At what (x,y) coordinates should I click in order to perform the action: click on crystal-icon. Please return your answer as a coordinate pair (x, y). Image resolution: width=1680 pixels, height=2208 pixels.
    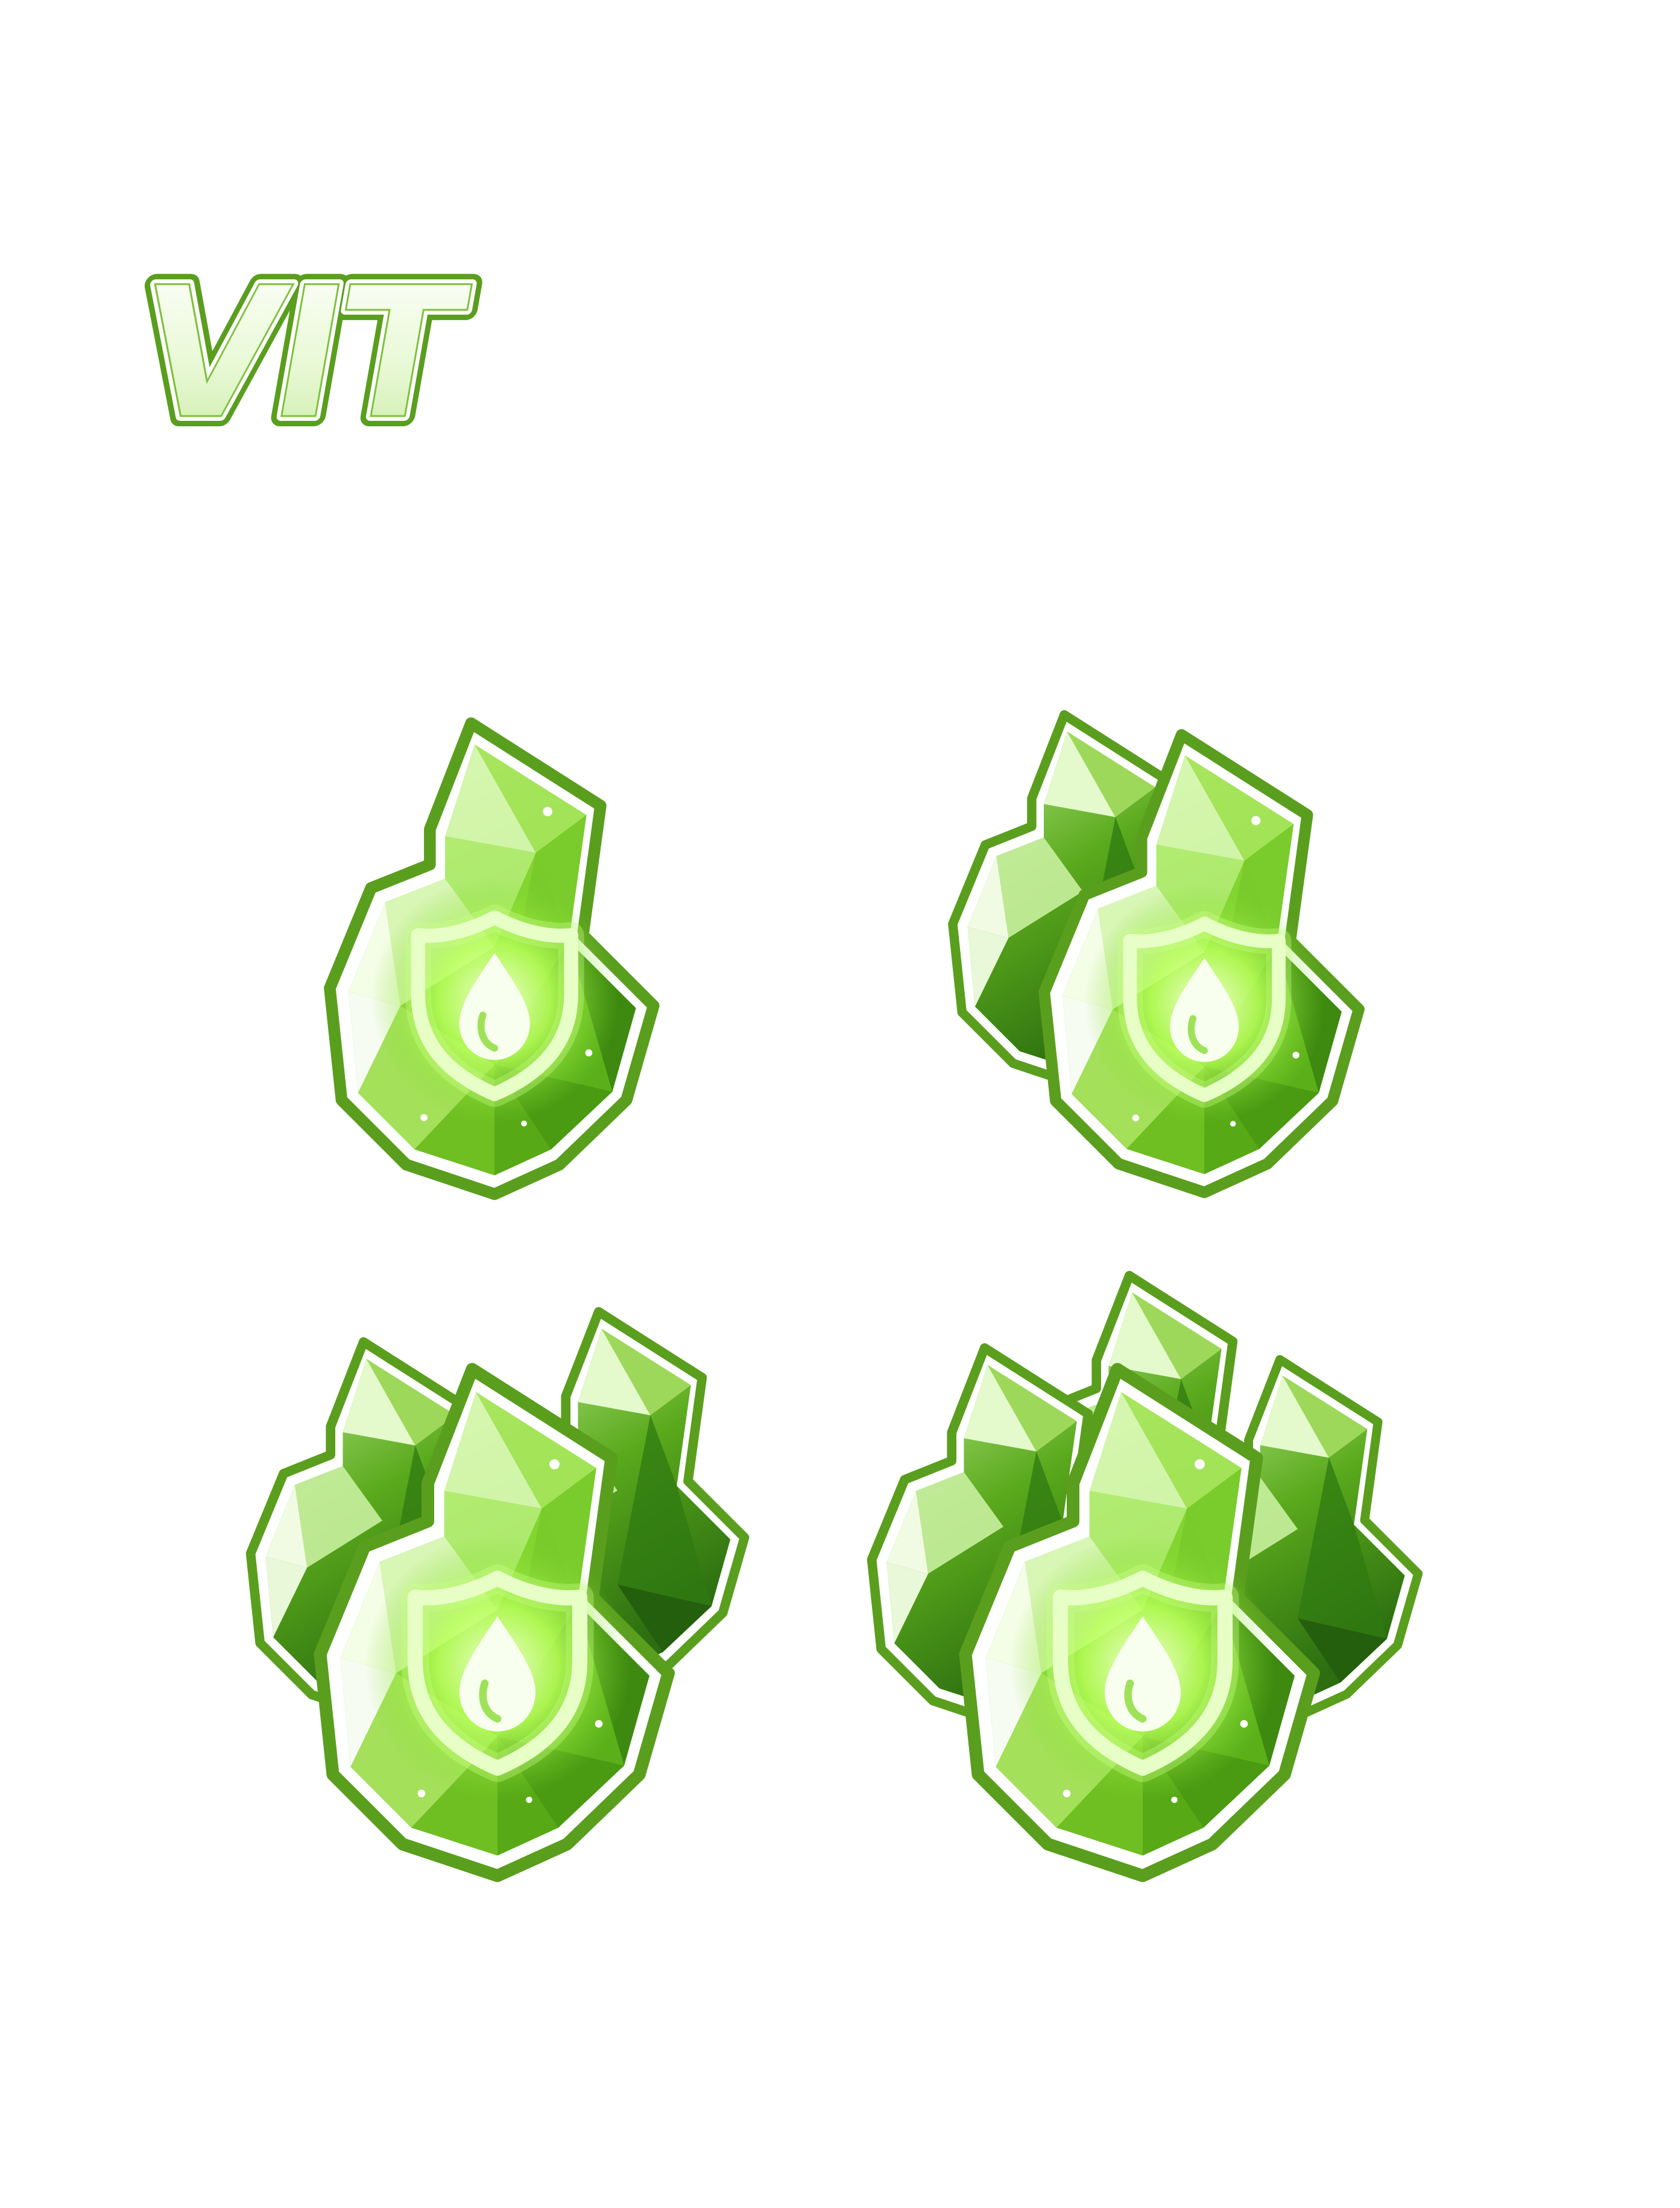
    Looking at the image, I should click on (500, 959).